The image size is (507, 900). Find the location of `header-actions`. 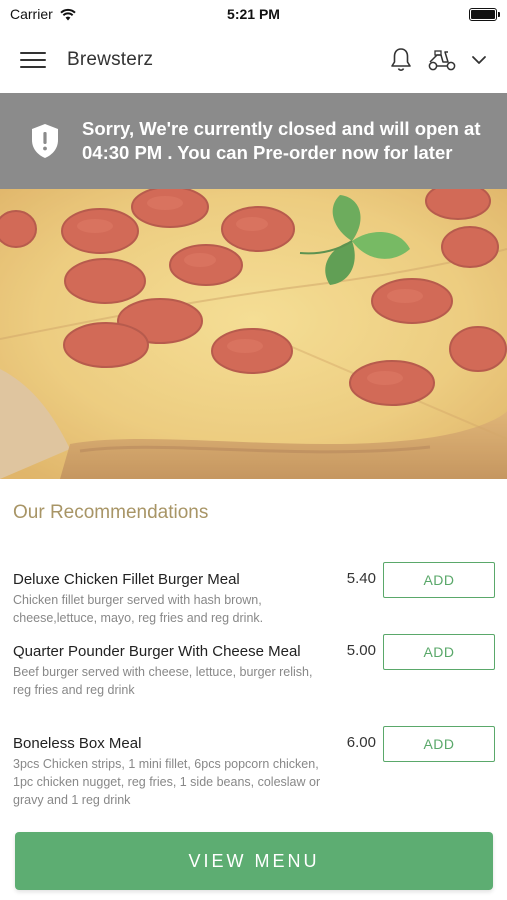

header-actions is located at coordinates (438, 60).